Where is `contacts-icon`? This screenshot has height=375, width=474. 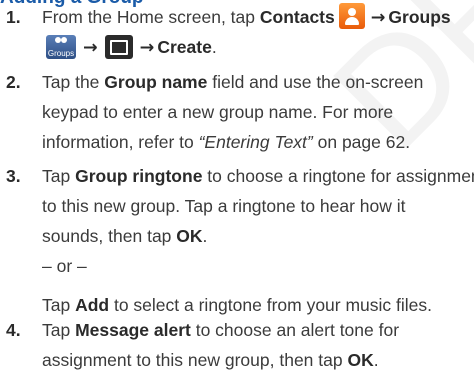 contacts-icon is located at coordinates (351, 16).